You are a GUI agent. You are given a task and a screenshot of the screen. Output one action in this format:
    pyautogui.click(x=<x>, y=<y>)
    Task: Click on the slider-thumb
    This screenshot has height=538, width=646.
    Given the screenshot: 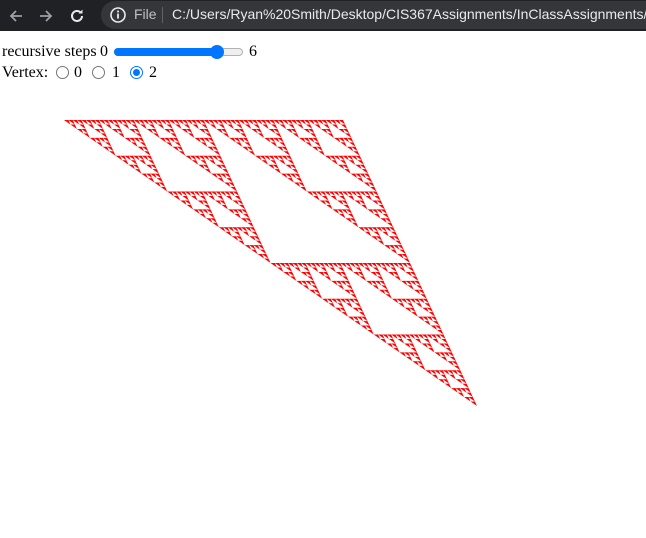 What is the action you would take?
    pyautogui.click(x=216, y=52)
    